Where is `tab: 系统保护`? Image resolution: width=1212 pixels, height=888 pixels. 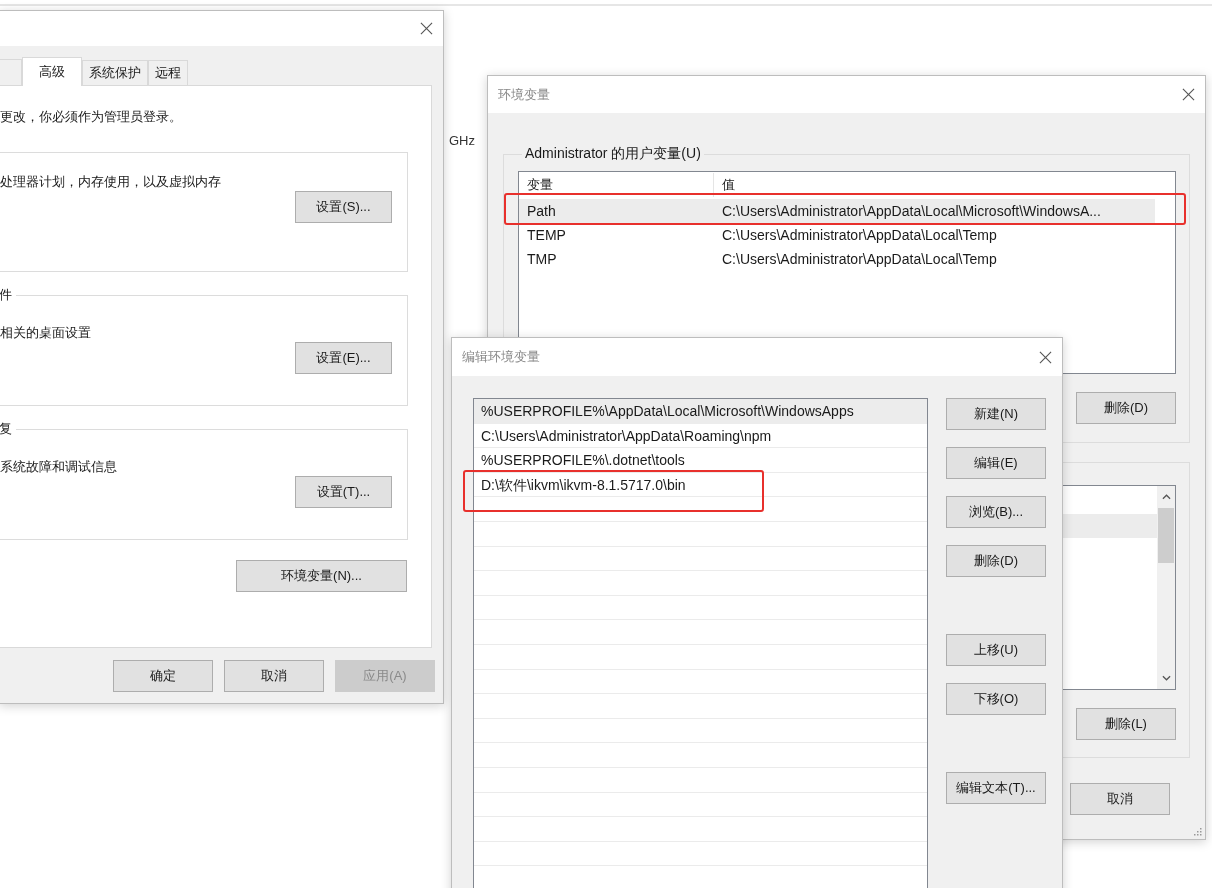
tab: 系统保护 is located at coordinates (115, 72).